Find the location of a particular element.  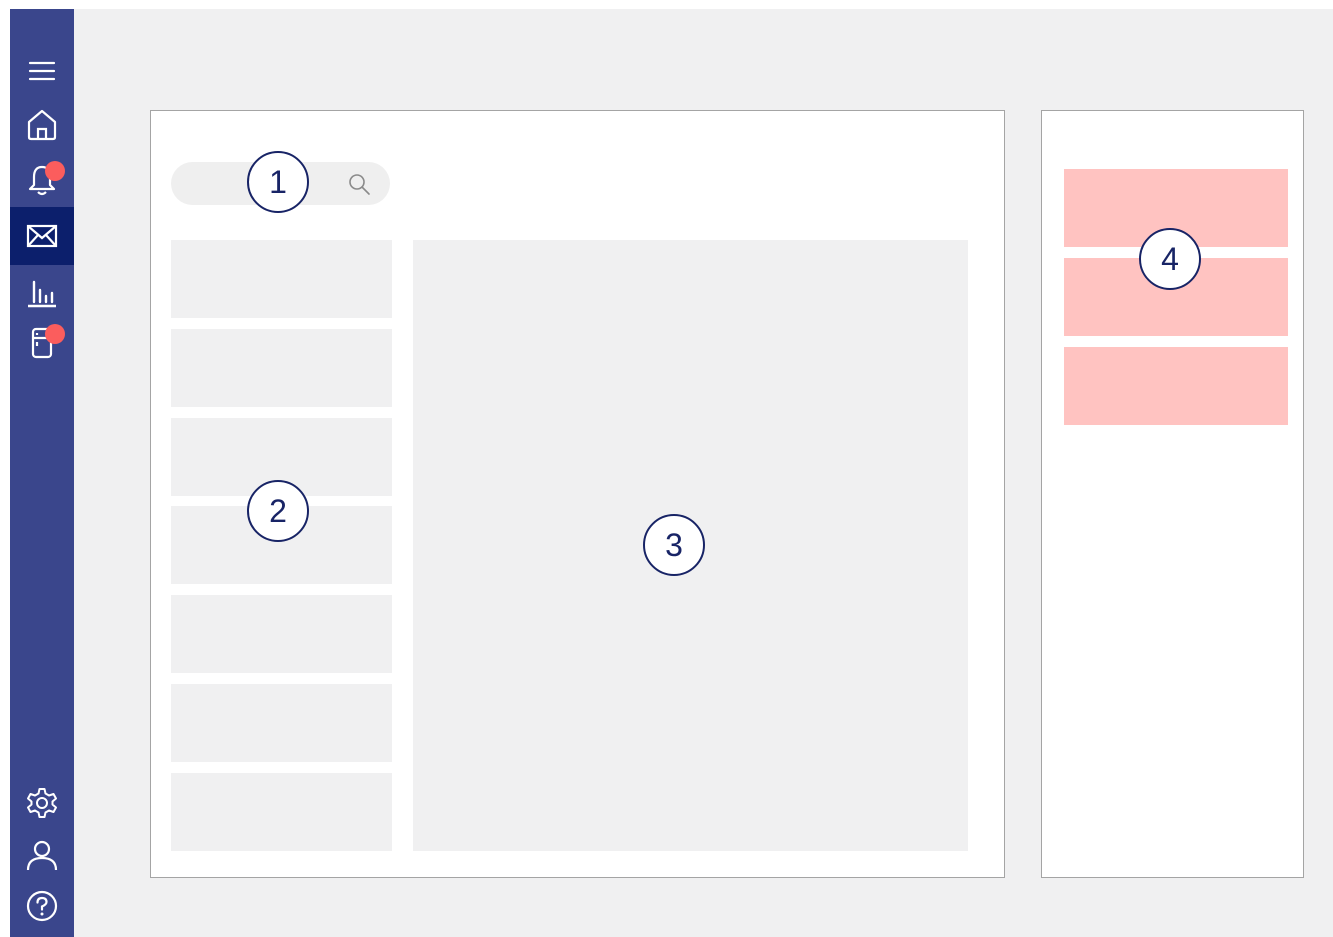

search-icon is located at coordinates (359, 184).